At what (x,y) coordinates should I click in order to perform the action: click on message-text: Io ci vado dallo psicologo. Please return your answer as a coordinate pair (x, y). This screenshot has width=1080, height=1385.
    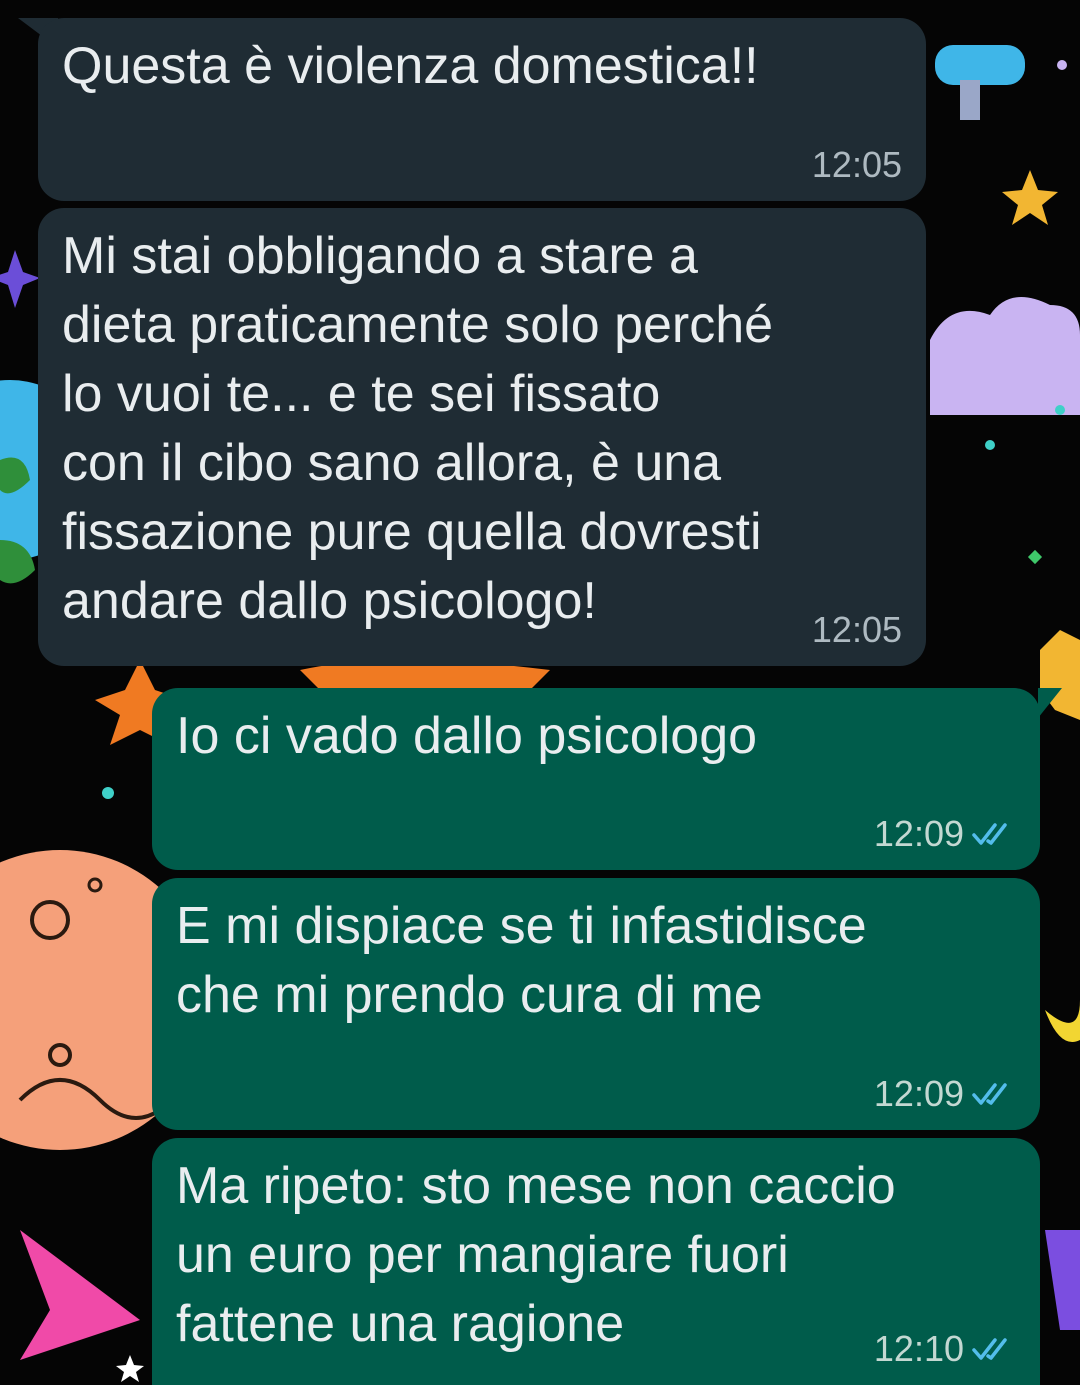
    Looking at the image, I should click on (467, 736).